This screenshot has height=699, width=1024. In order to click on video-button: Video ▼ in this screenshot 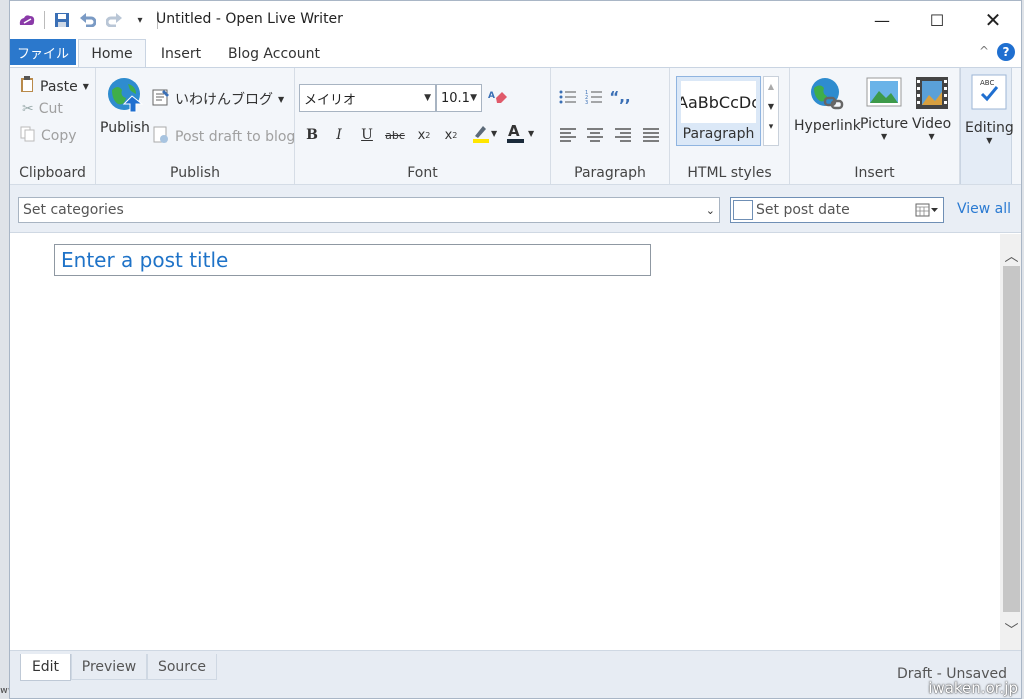, I will do `click(931, 108)`.